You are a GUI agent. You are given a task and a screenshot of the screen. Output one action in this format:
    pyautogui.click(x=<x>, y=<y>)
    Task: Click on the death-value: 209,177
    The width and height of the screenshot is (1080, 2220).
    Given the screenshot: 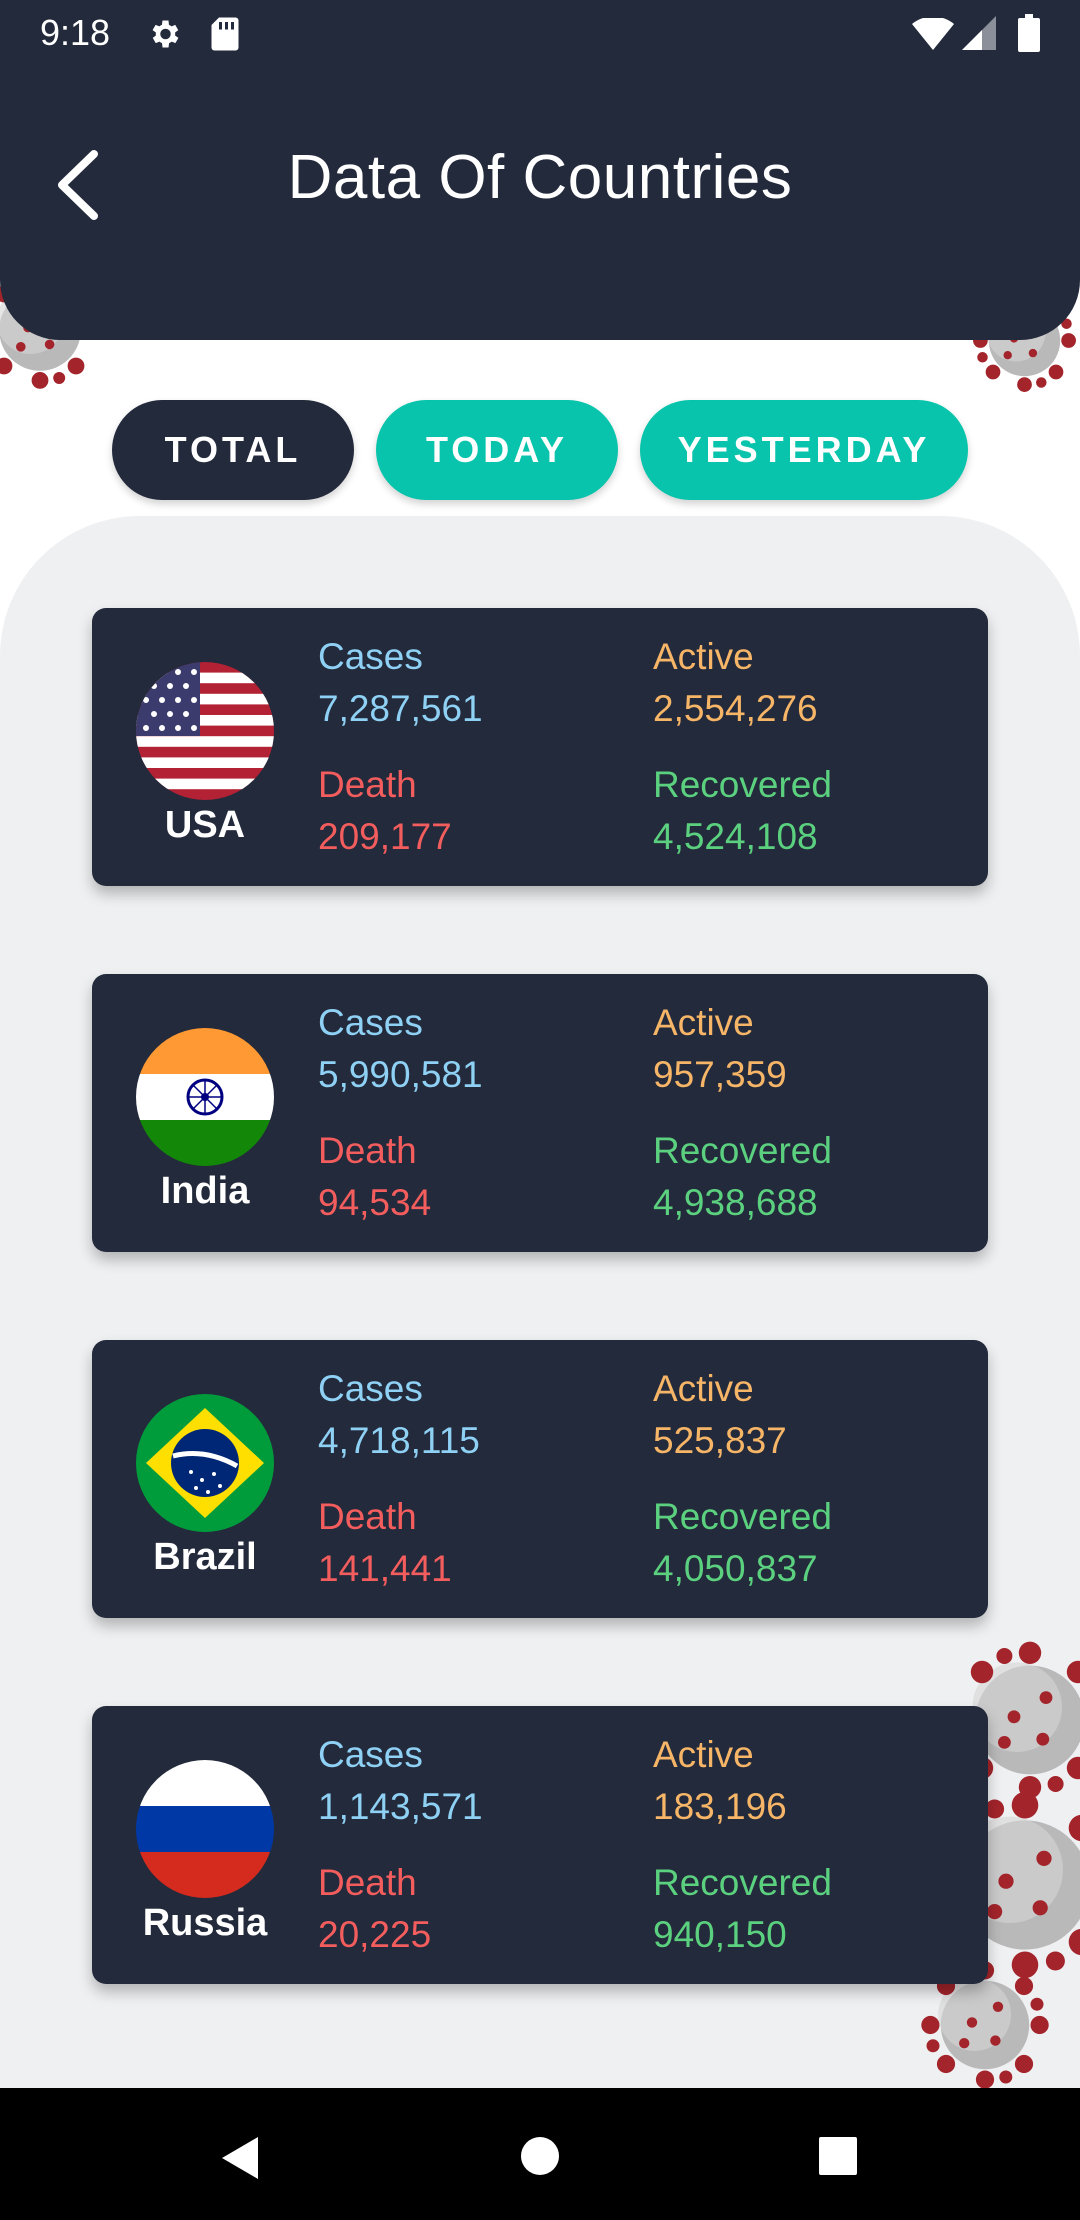 What is the action you would take?
    pyautogui.click(x=385, y=836)
    